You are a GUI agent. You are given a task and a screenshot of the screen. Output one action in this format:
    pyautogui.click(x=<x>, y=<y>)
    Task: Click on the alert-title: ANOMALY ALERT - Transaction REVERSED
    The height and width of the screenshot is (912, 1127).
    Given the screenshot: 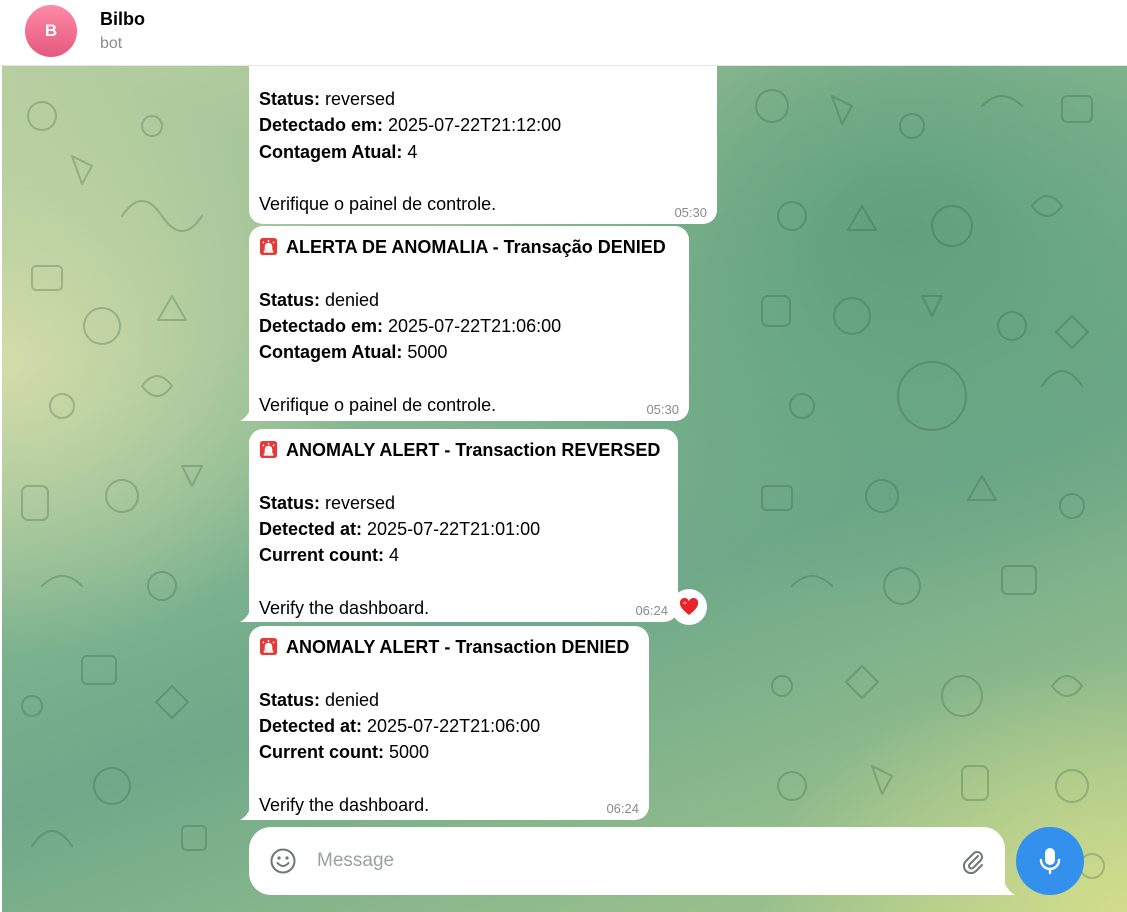 What is the action you would take?
    pyautogui.click(x=473, y=450)
    